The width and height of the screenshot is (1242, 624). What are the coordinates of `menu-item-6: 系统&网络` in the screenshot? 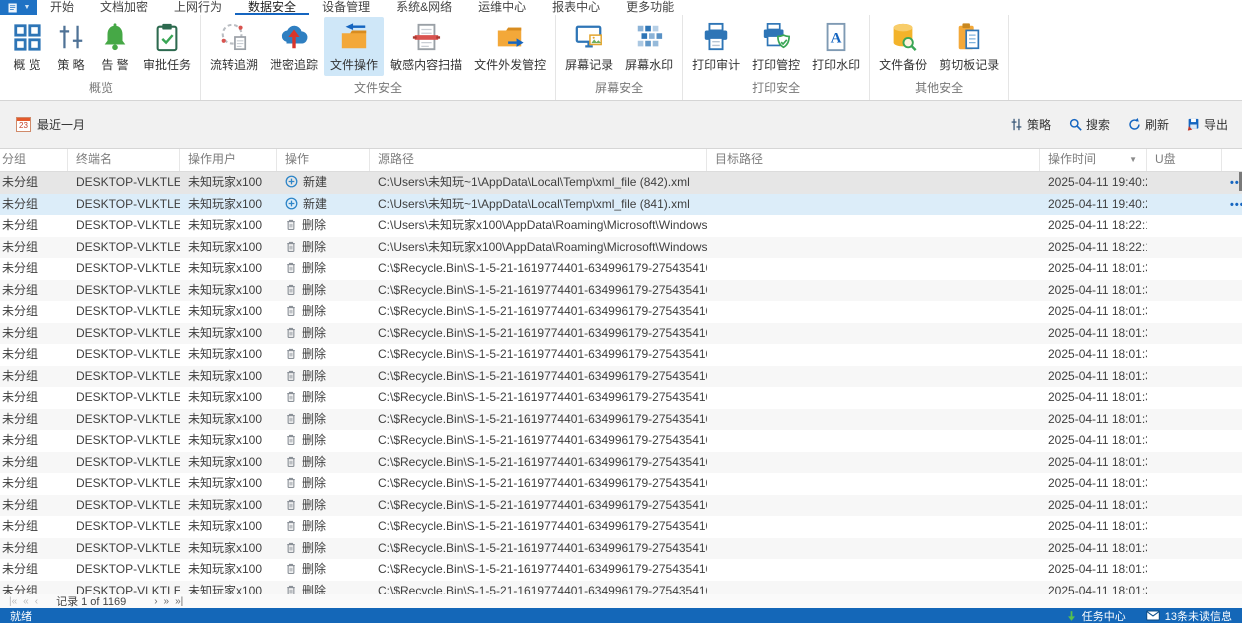 It's located at (424, 7).